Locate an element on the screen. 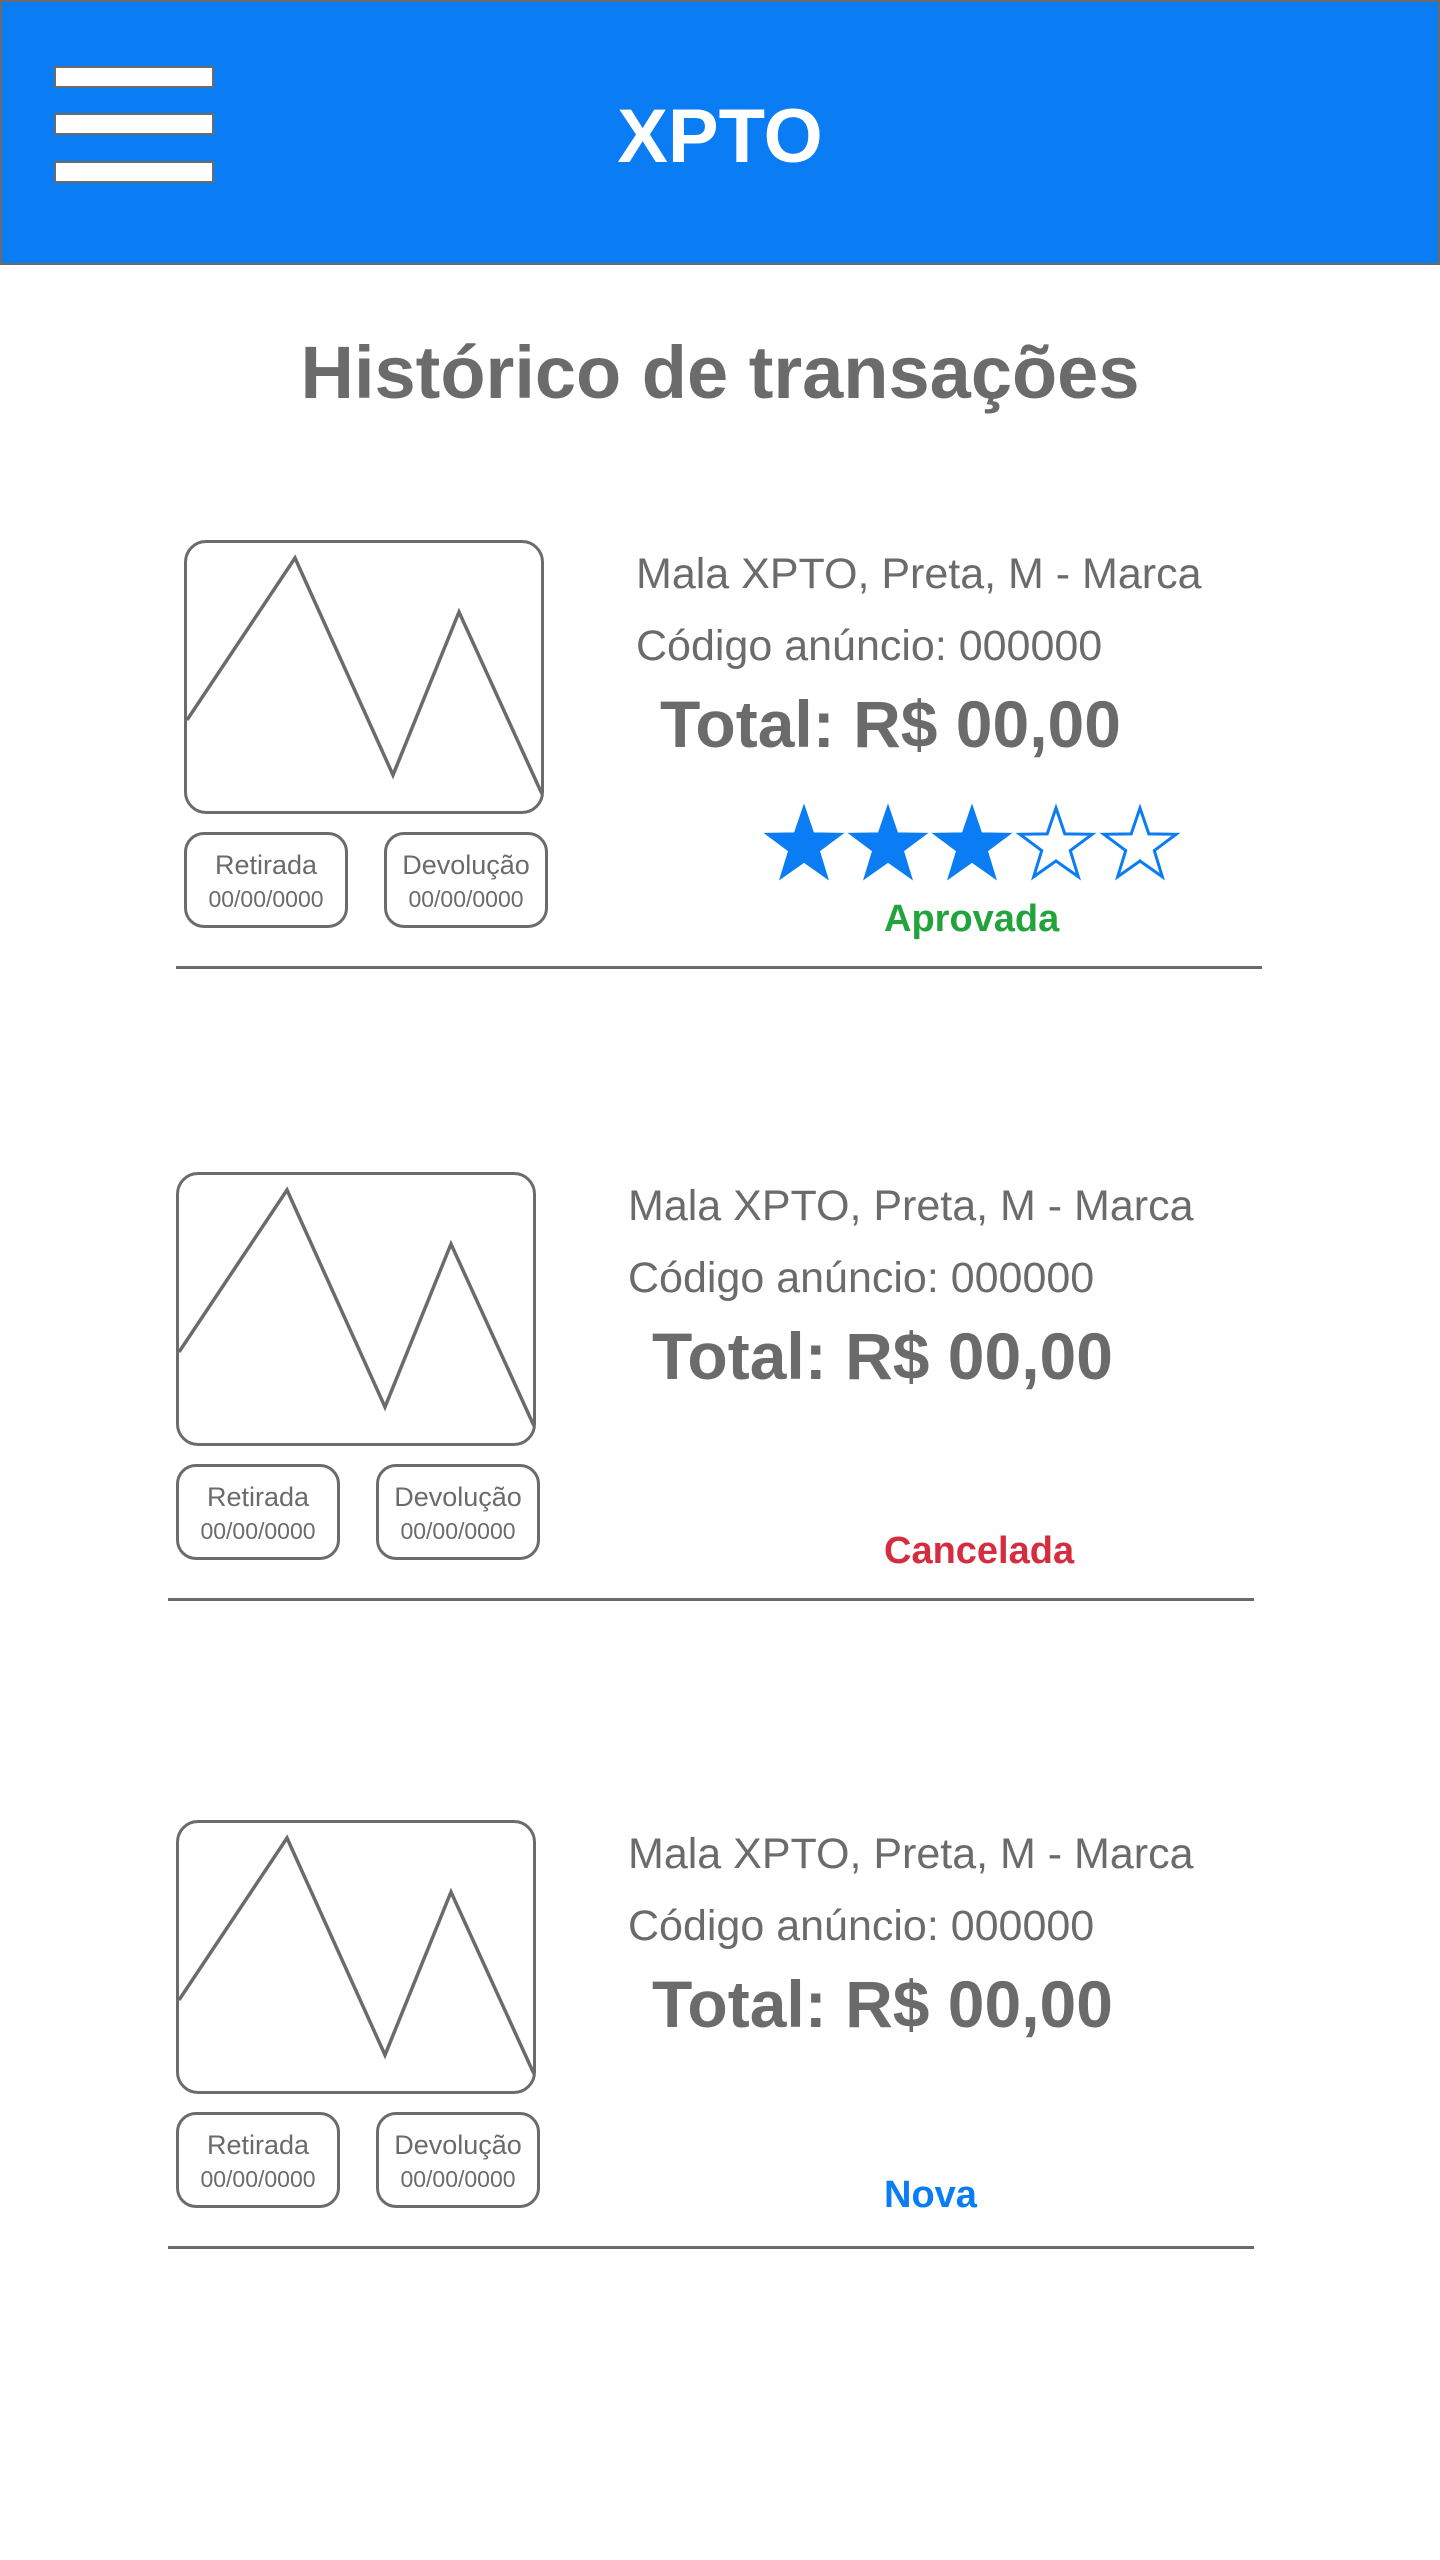  status-badge: Aprovada is located at coordinates (972, 919).